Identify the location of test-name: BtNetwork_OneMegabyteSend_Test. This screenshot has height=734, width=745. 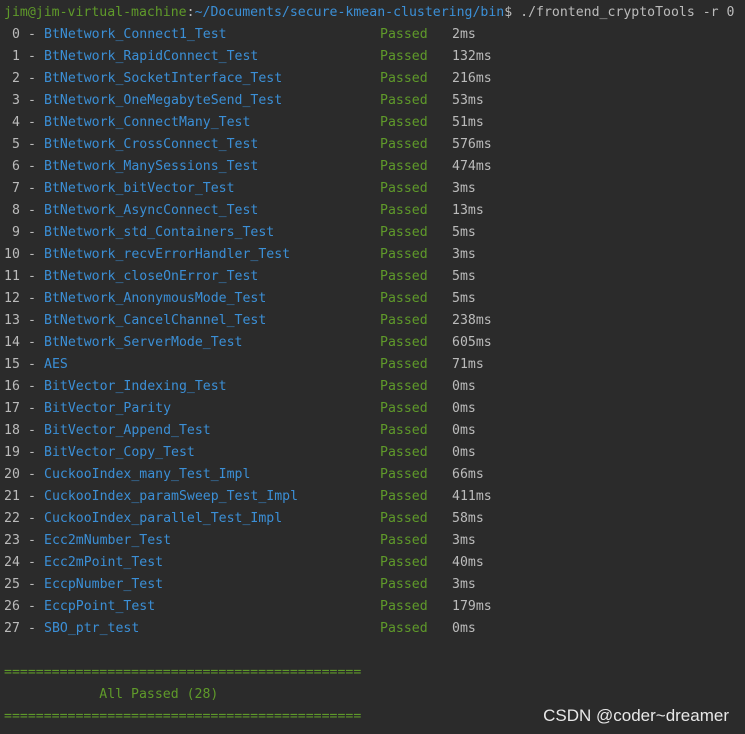
(163, 100).